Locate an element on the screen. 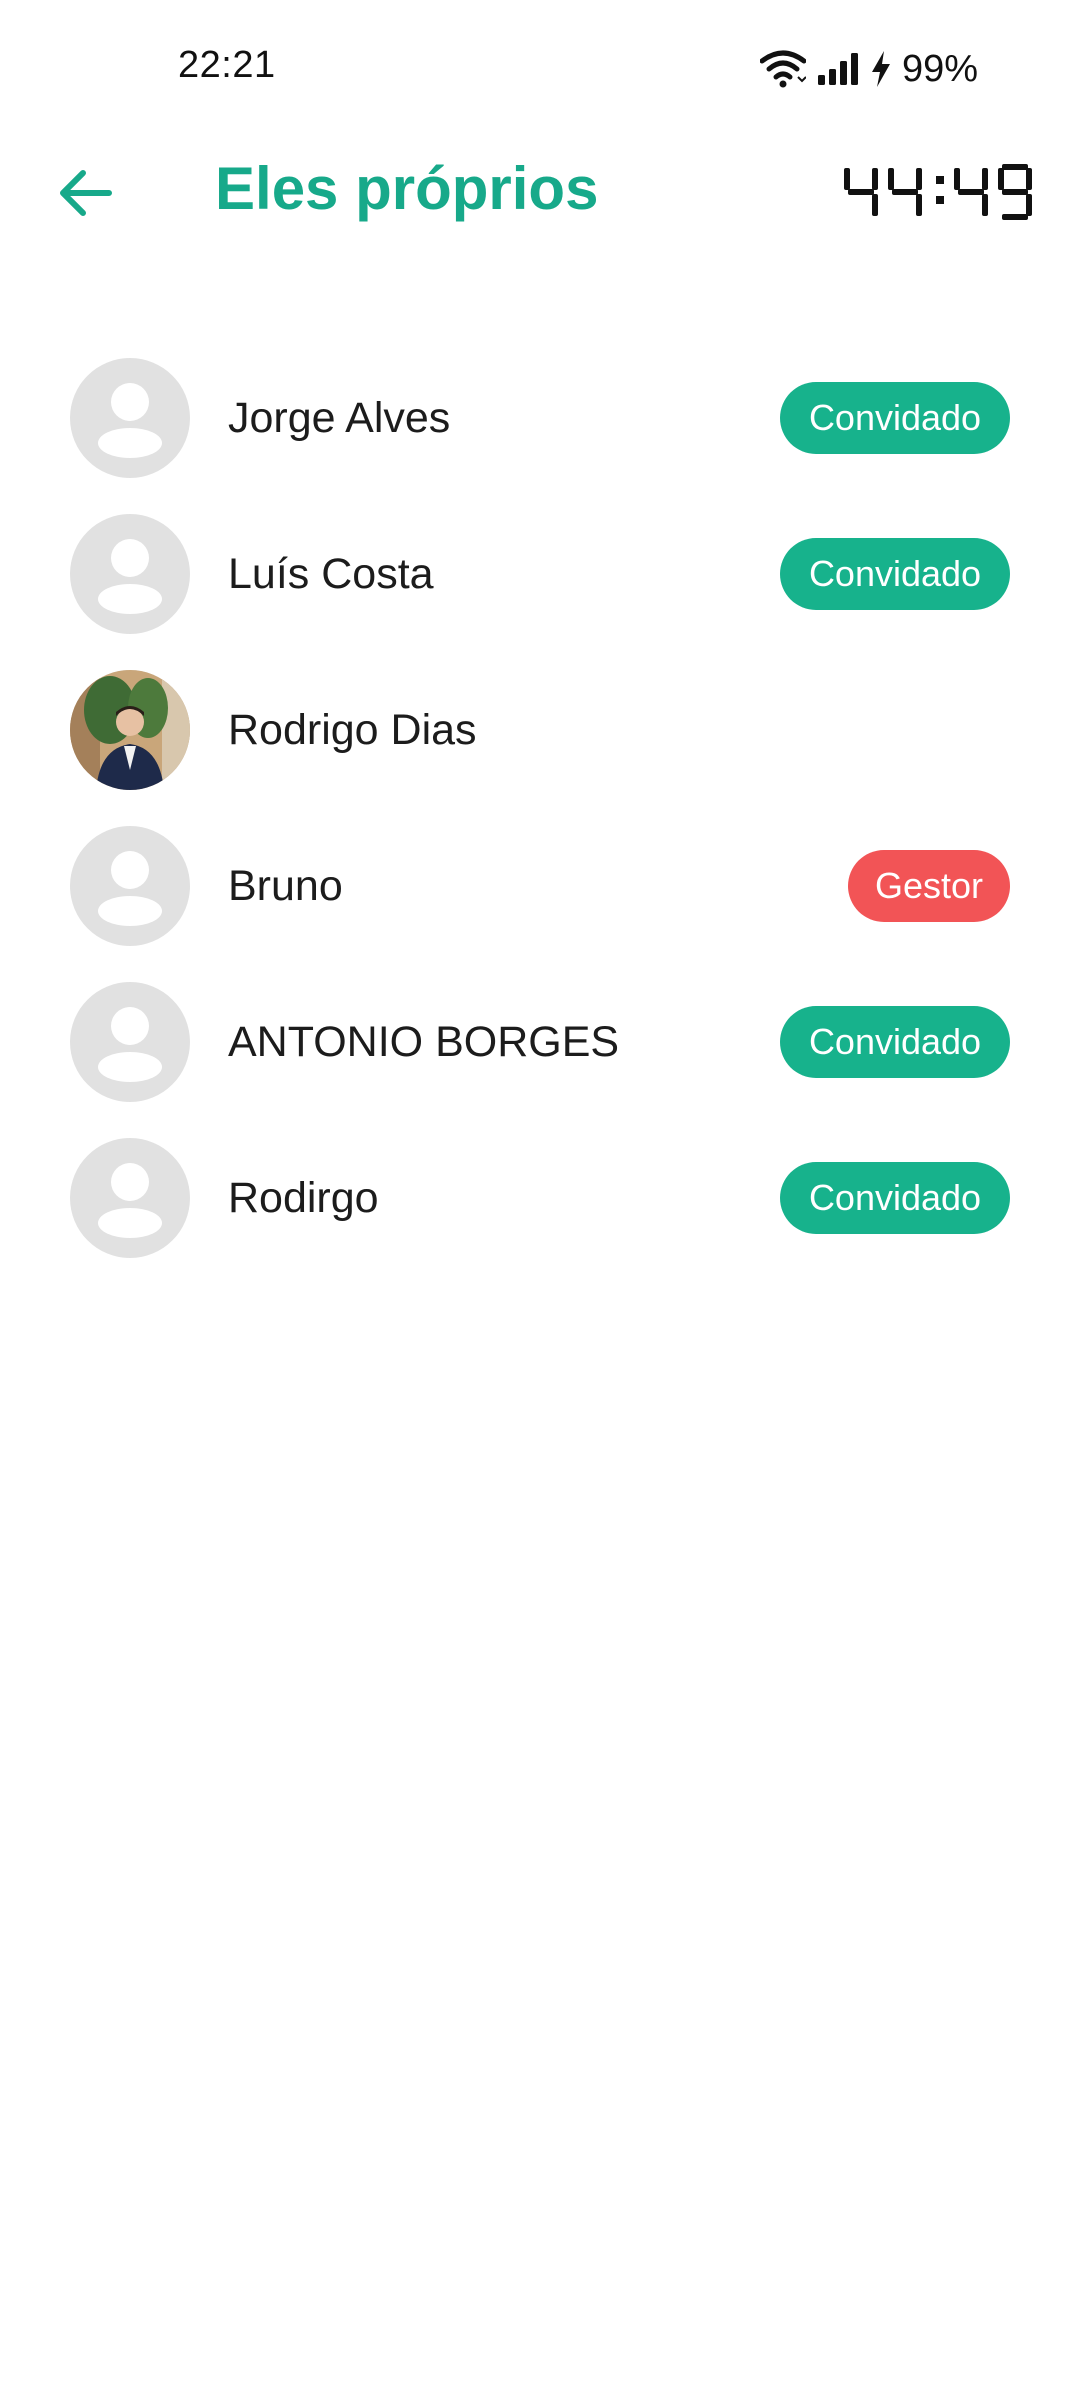 This screenshot has width=1080, height=2400. avatar-photo is located at coordinates (130, 730).